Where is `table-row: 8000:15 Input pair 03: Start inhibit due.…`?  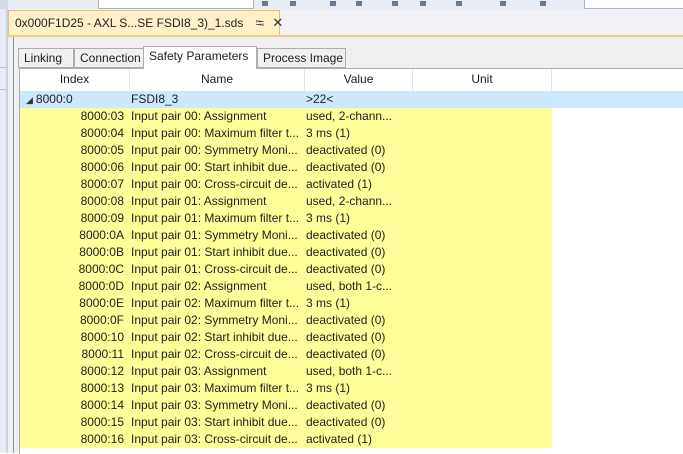
table-row: 8000:15 Input pair 03: Start inhibit due.… is located at coordinates (351, 422).